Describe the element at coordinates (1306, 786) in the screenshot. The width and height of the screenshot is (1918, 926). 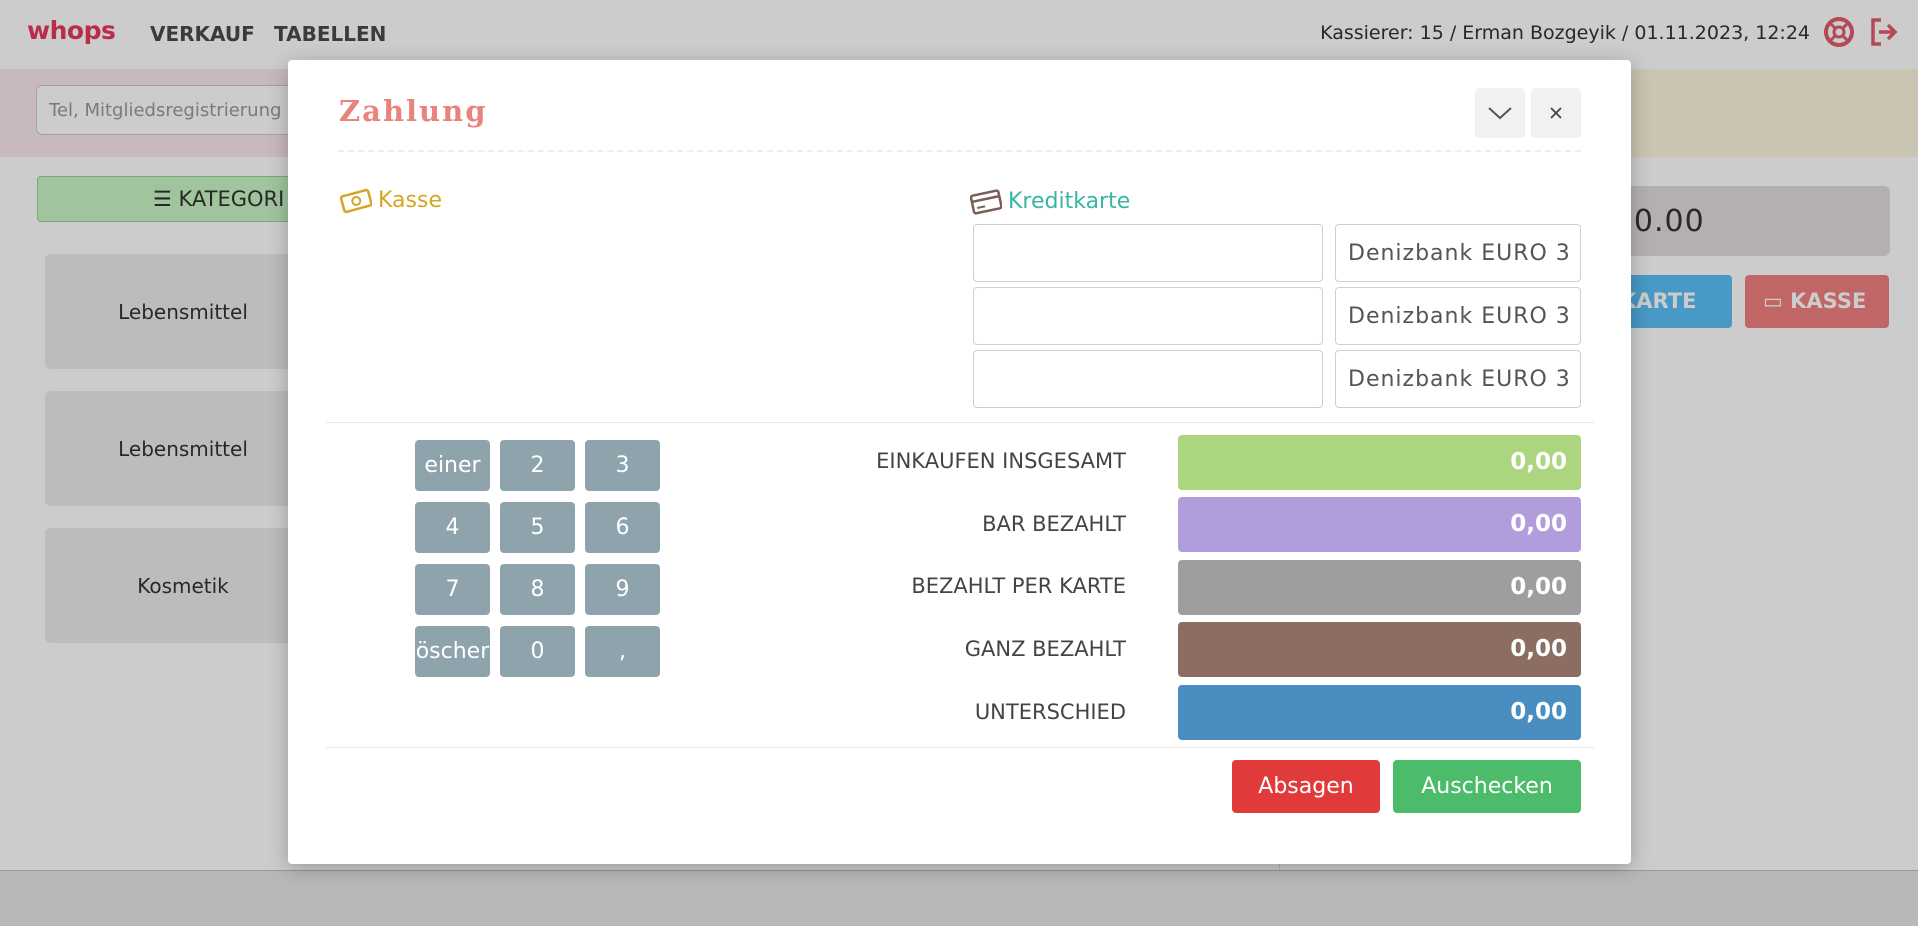
I see `cancel-button: Absagen` at that location.